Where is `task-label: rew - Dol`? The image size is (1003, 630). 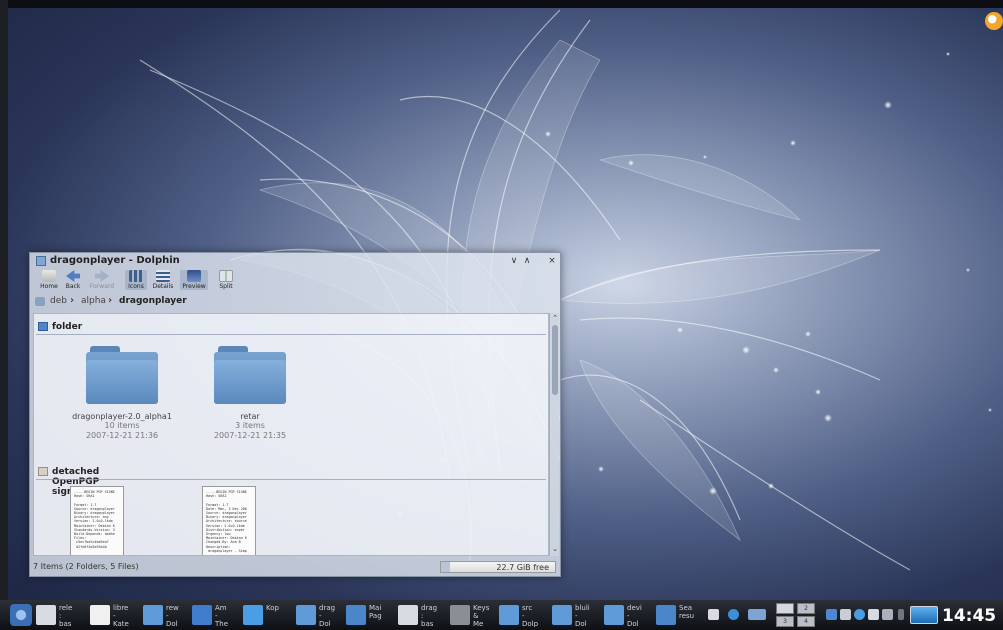
task-label: rew - Dol is located at coordinates (172, 615).